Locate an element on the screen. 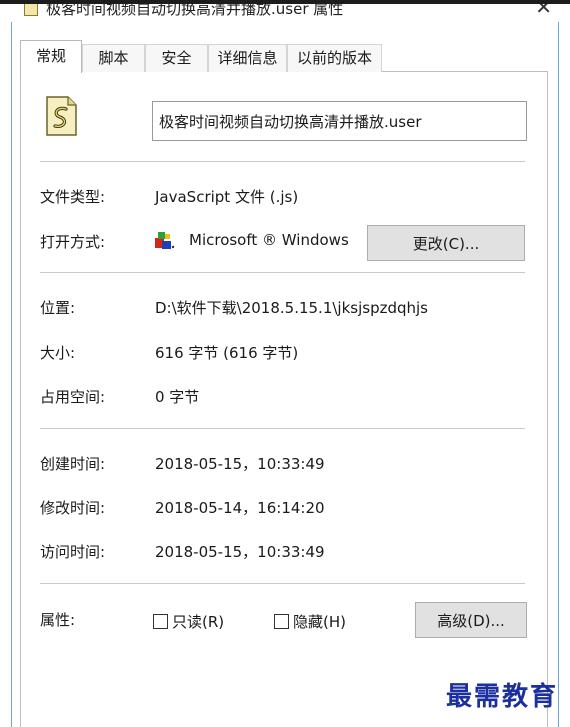 Image resolution: width=570 pixels, height=727 pixels. open-with-label: 打开方式: is located at coordinates (73, 242).